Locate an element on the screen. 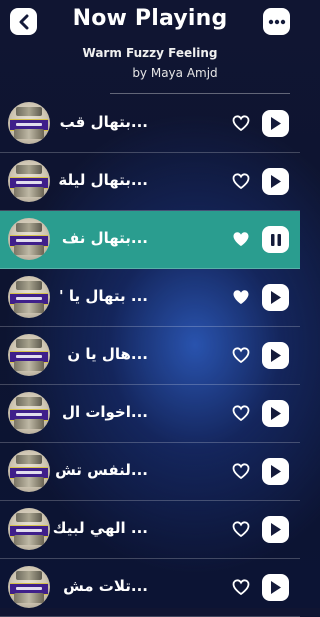 Image resolution: width=320 pixels, height=617 pixels. song-title: Warm Fuzzy Feeling is located at coordinates (150, 53).